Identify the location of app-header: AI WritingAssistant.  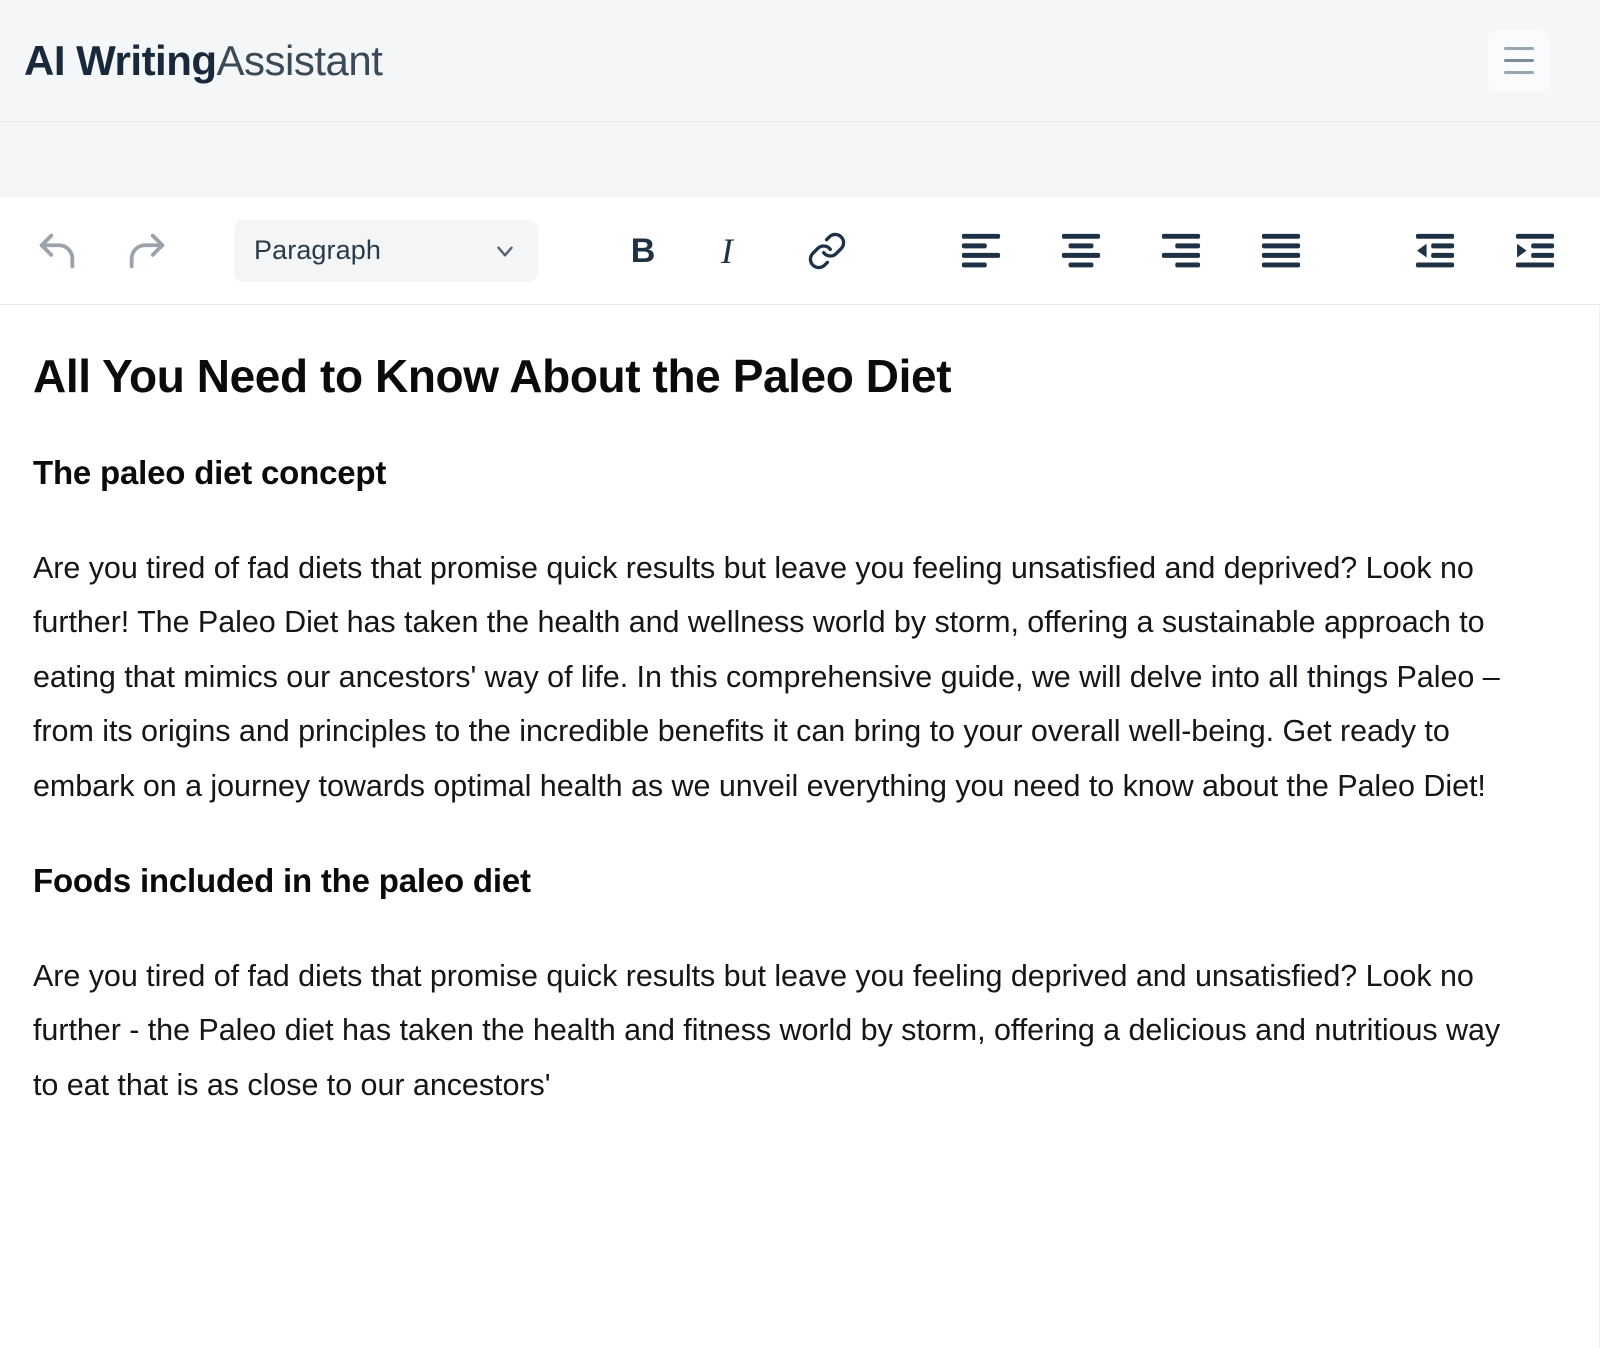
(800, 60).